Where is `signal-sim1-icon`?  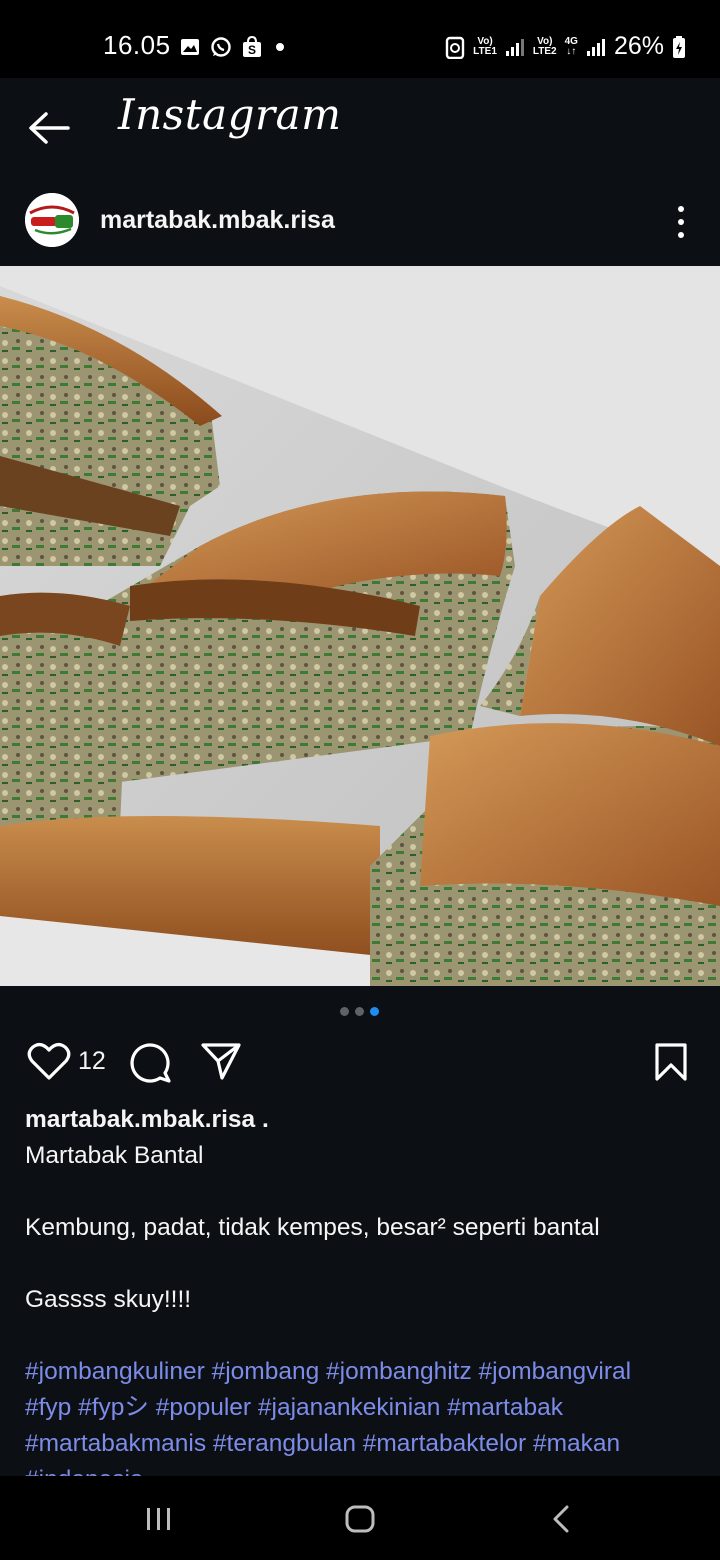
signal-sim1-icon is located at coordinates (514, 47).